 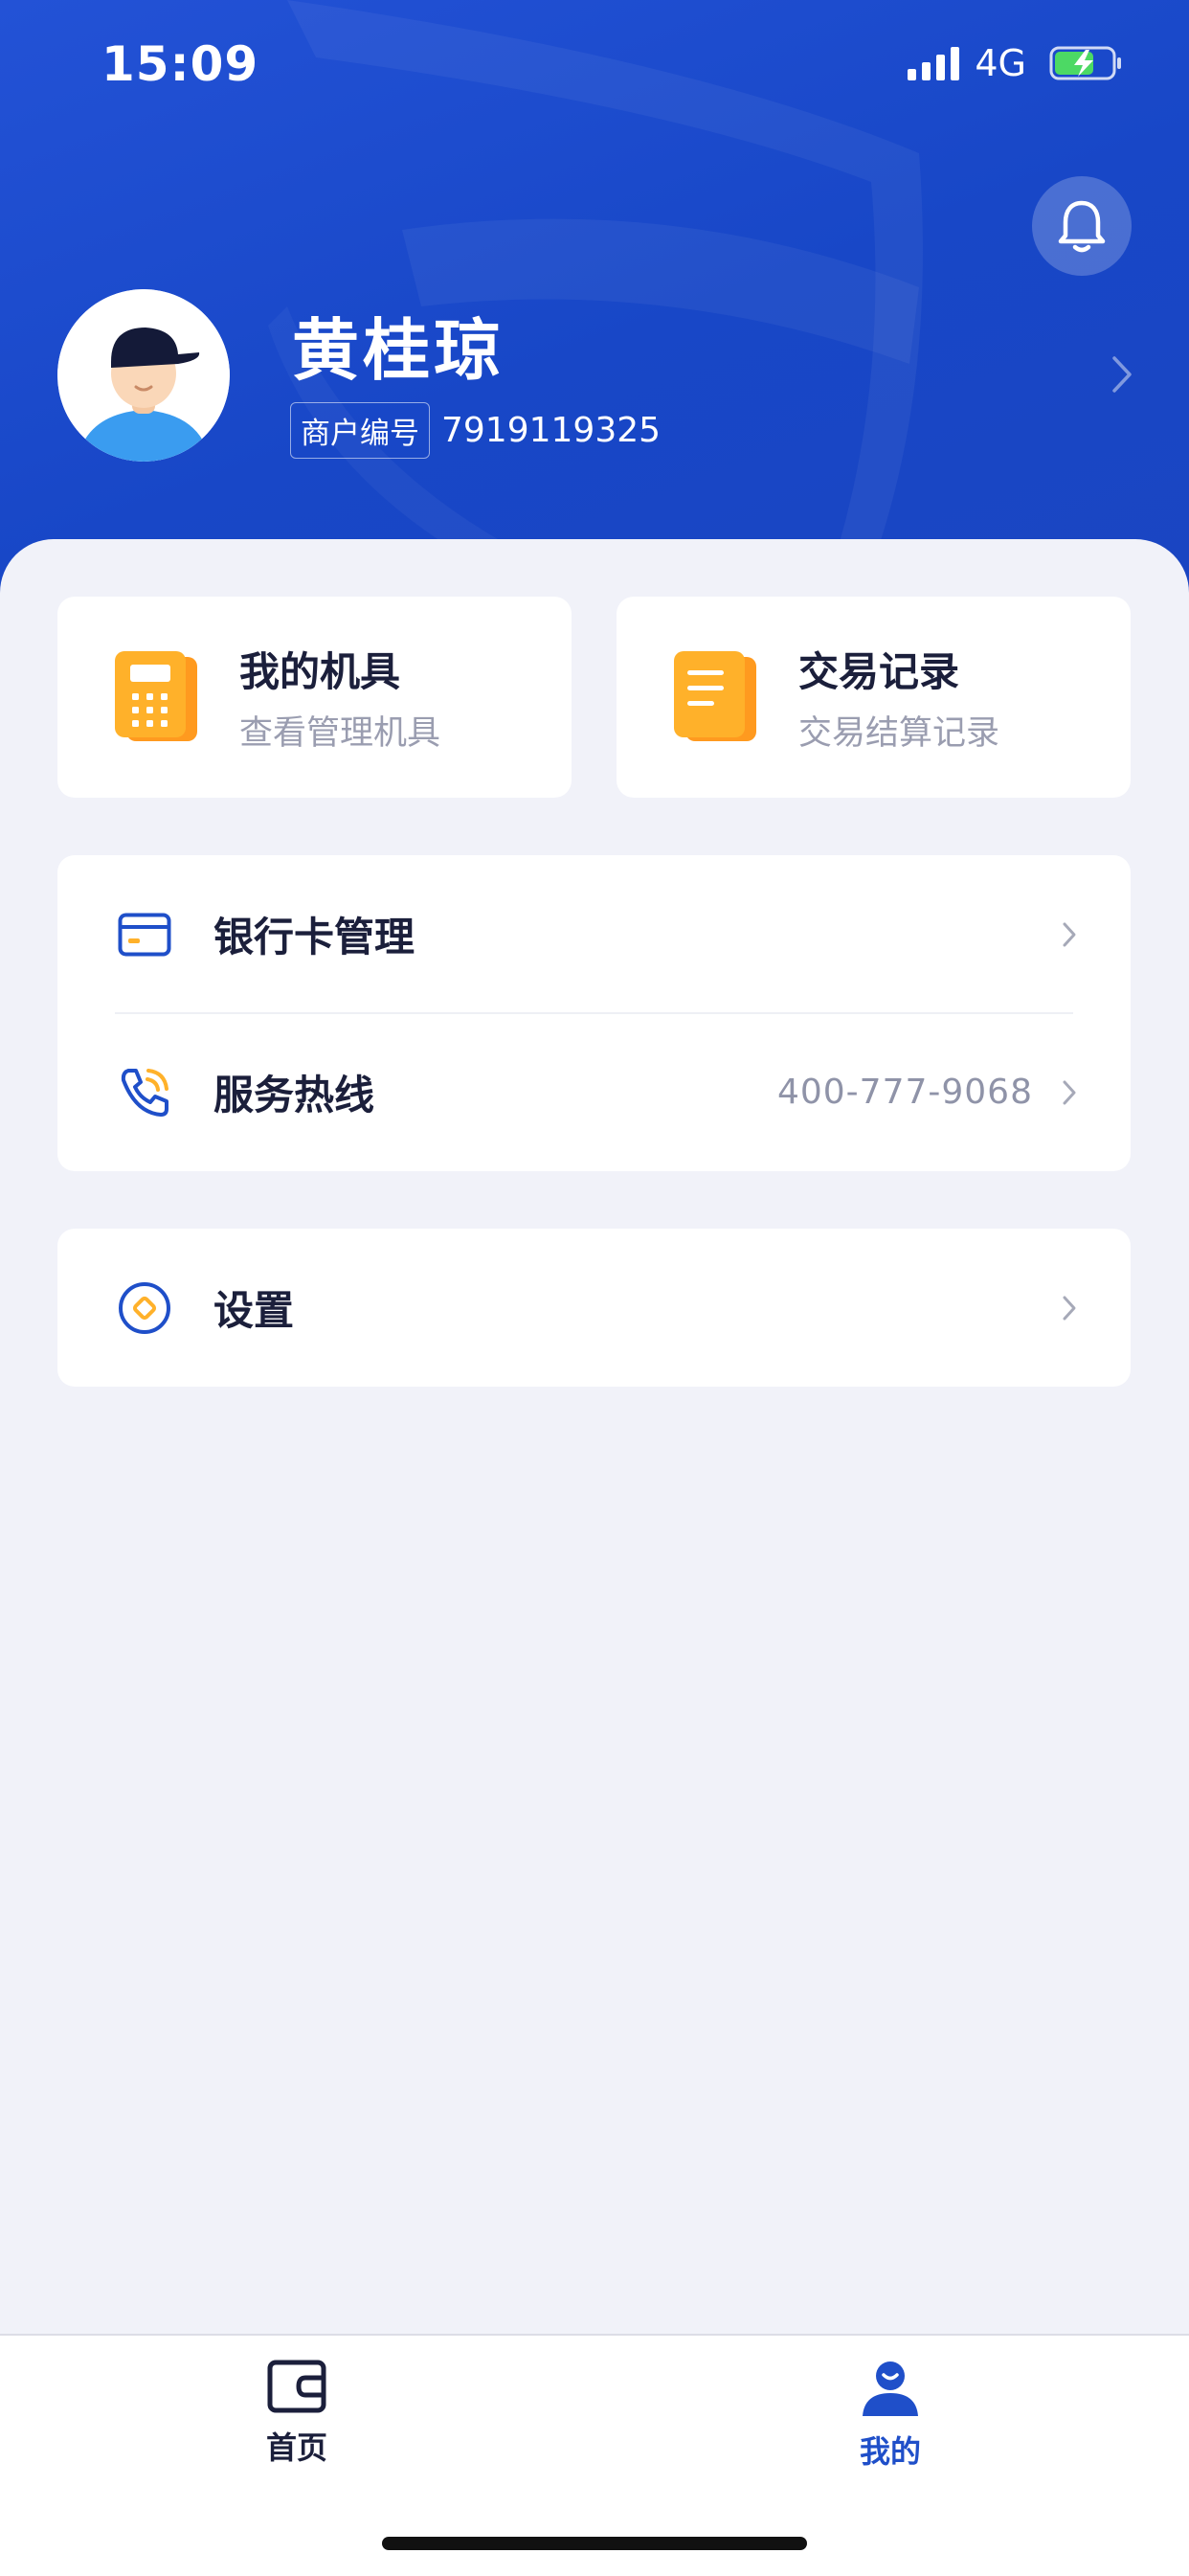 What do you see at coordinates (314, 937) in the screenshot?
I see `bank-card-label: 银行卡管理` at bounding box center [314, 937].